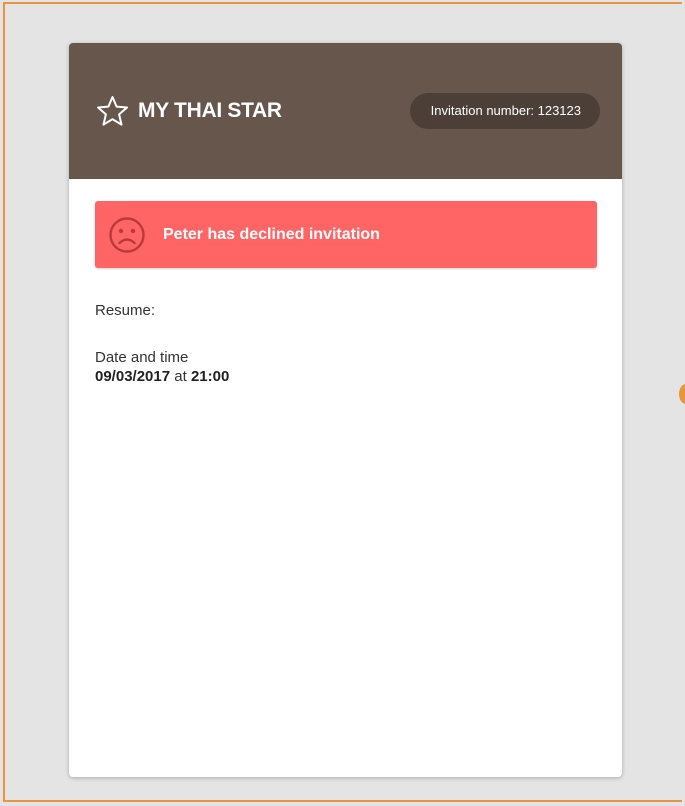 The image size is (685, 806). Describe the element at coordinates (345, 111) in the screenshot. I see `card-header: MY THAI STAR Invitation number: 123123` at that location.